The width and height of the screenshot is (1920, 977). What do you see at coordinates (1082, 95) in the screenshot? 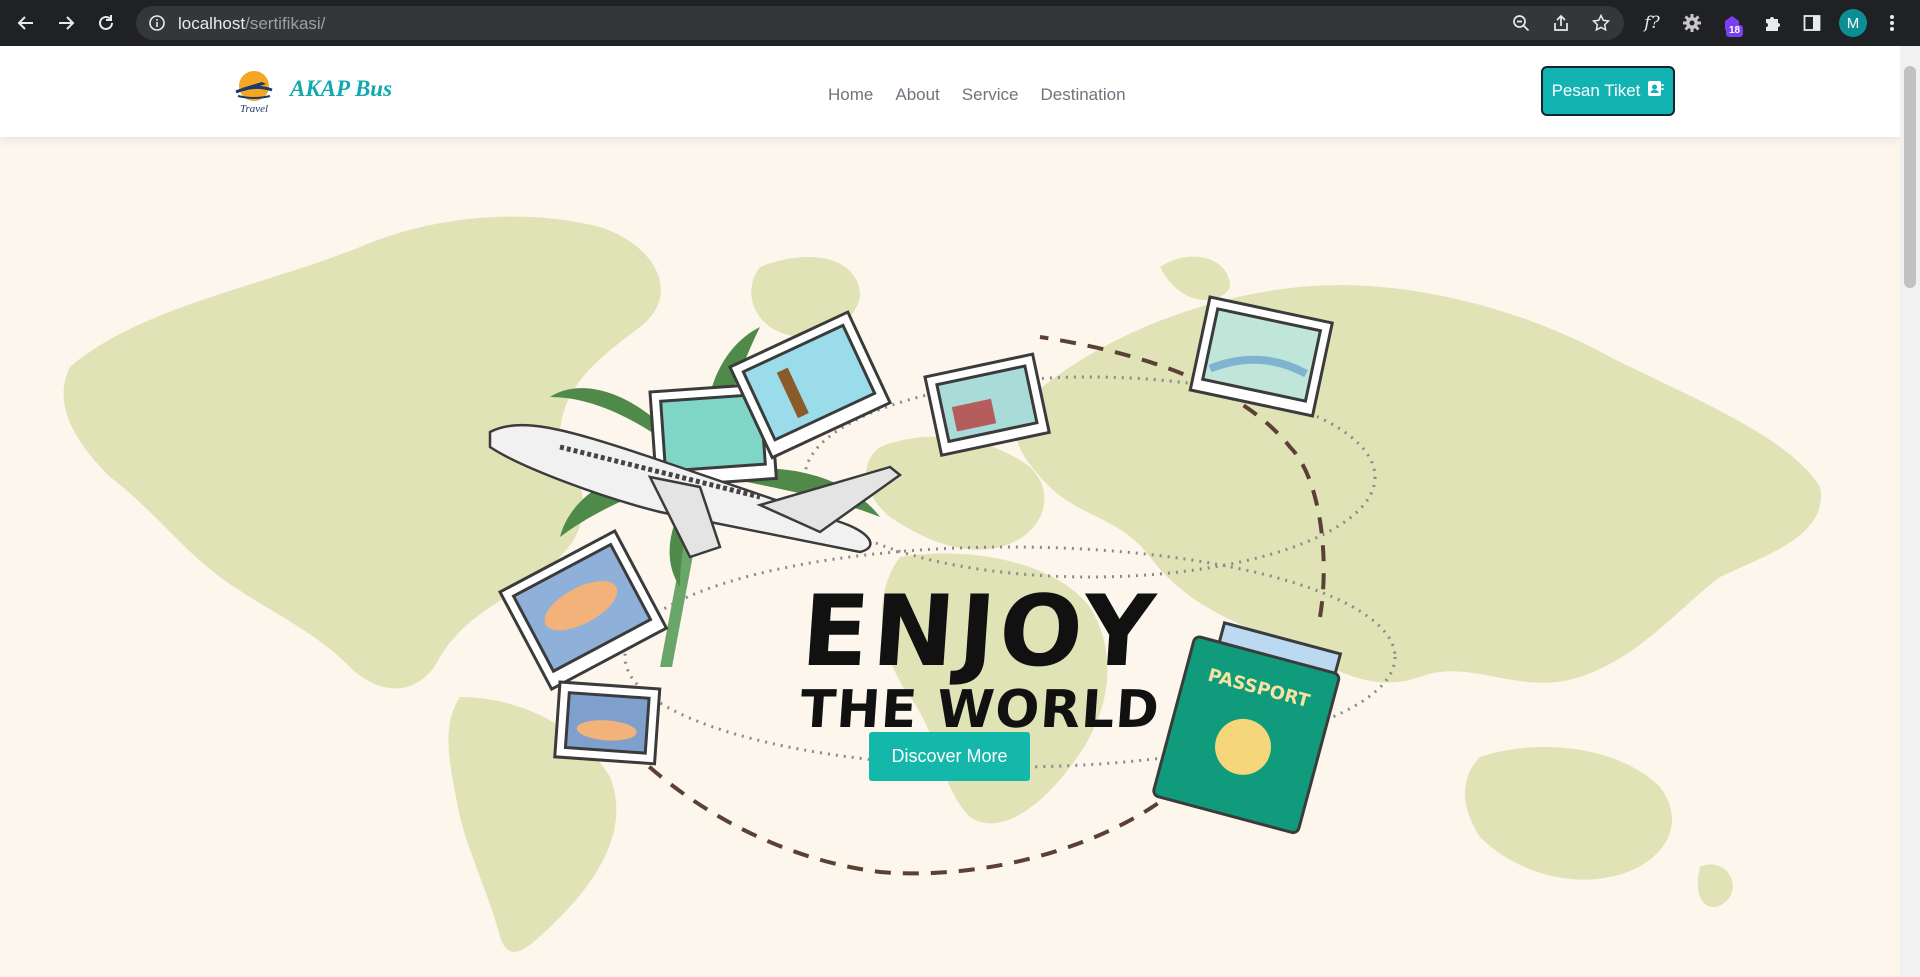
I see `nav-destination: Destination` at bounding box center [1082, 95].